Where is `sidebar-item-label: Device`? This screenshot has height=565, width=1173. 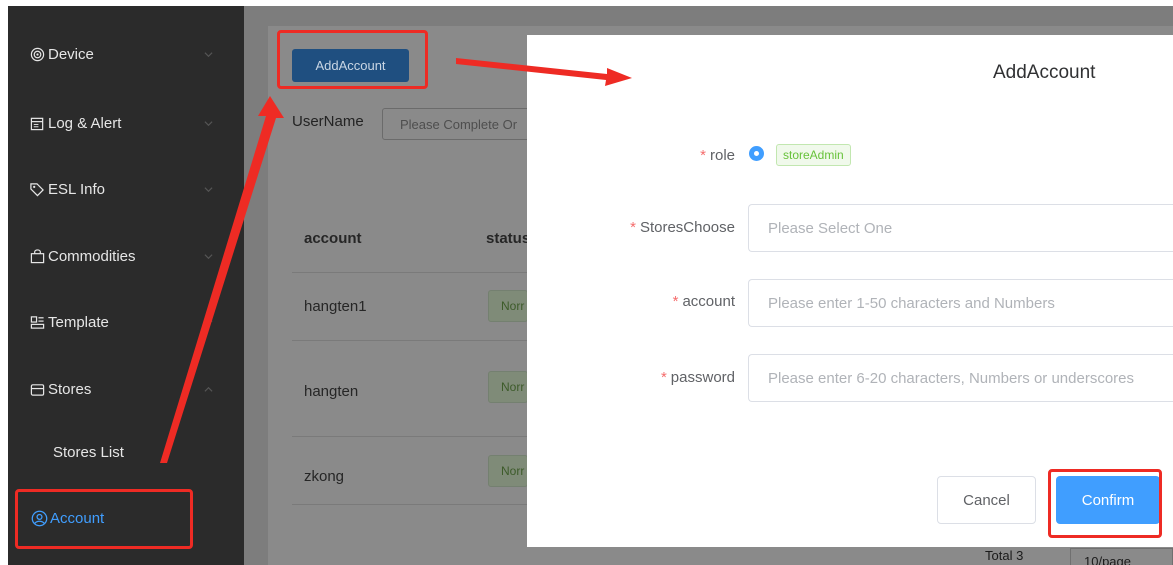 sidebar-item-label: Device is located at coordinates (71, 54).